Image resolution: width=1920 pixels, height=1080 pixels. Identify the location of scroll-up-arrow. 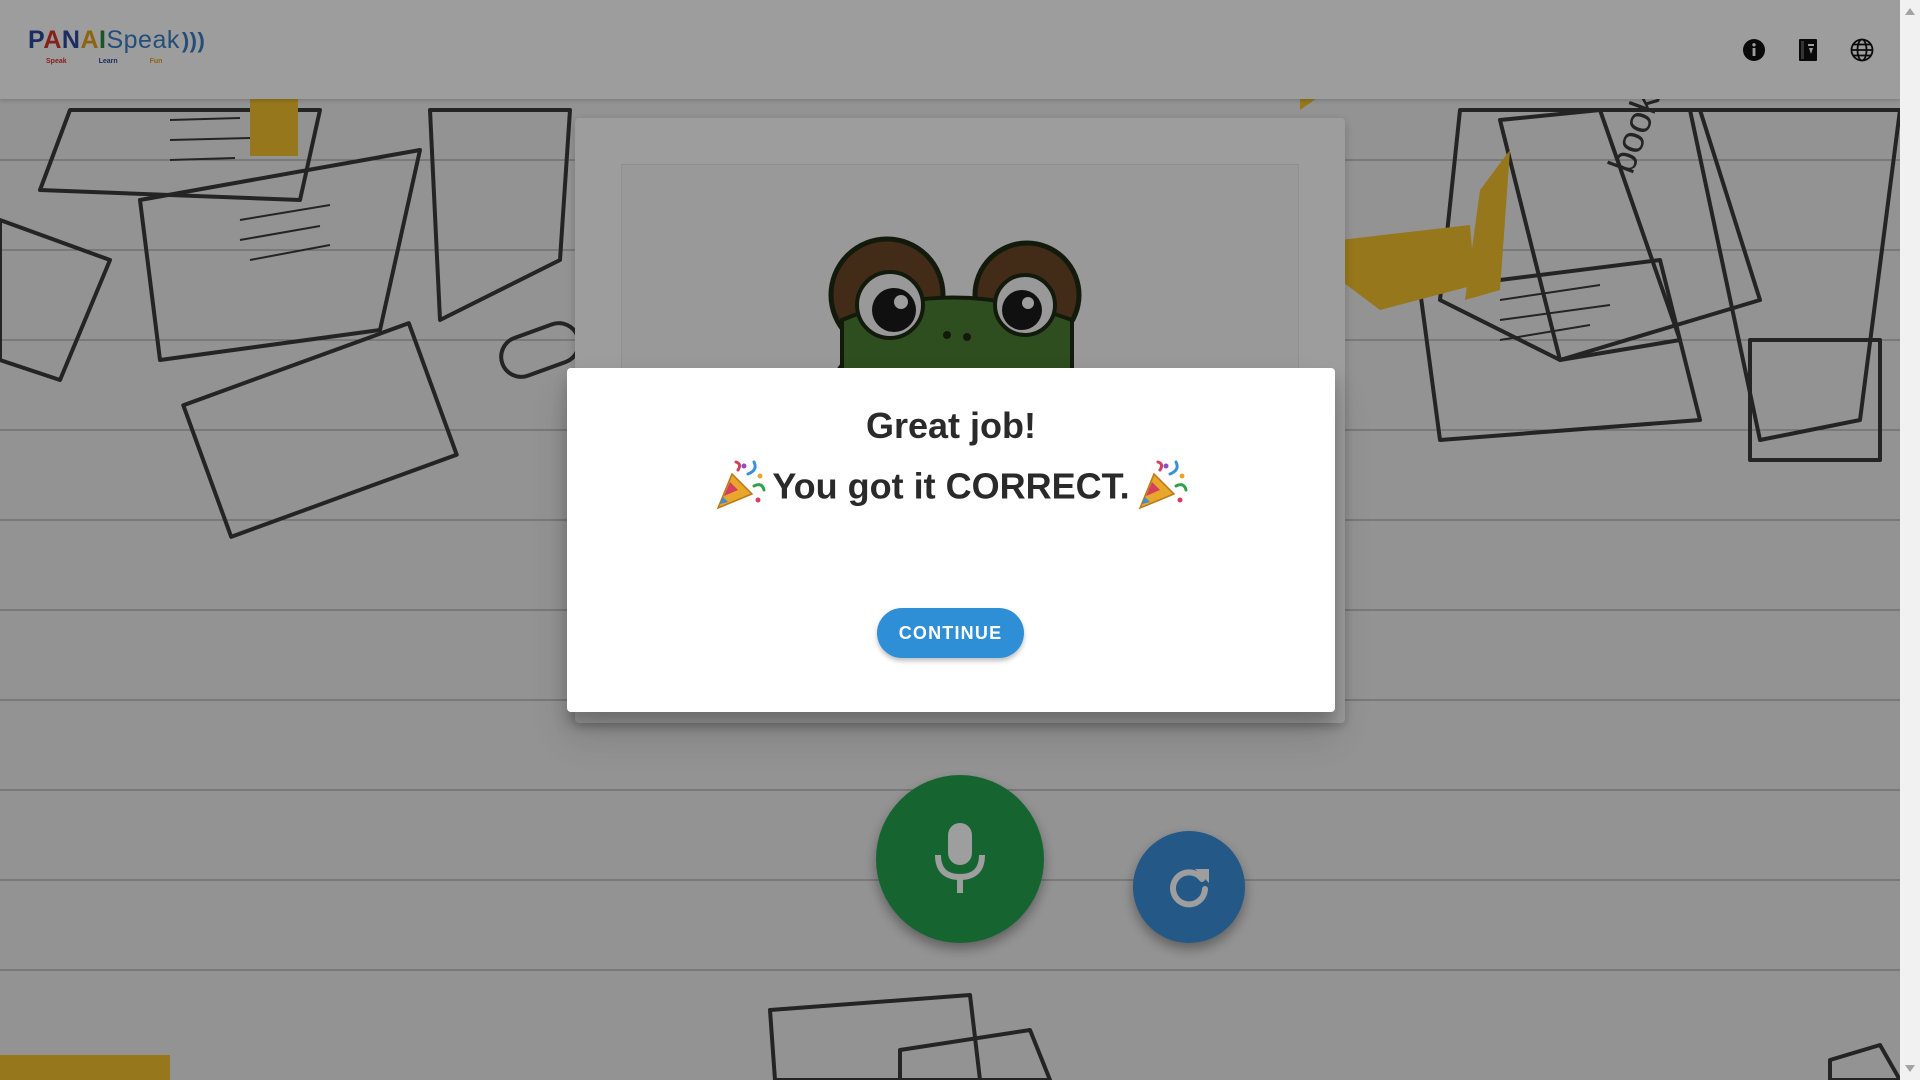
(1910, 11).